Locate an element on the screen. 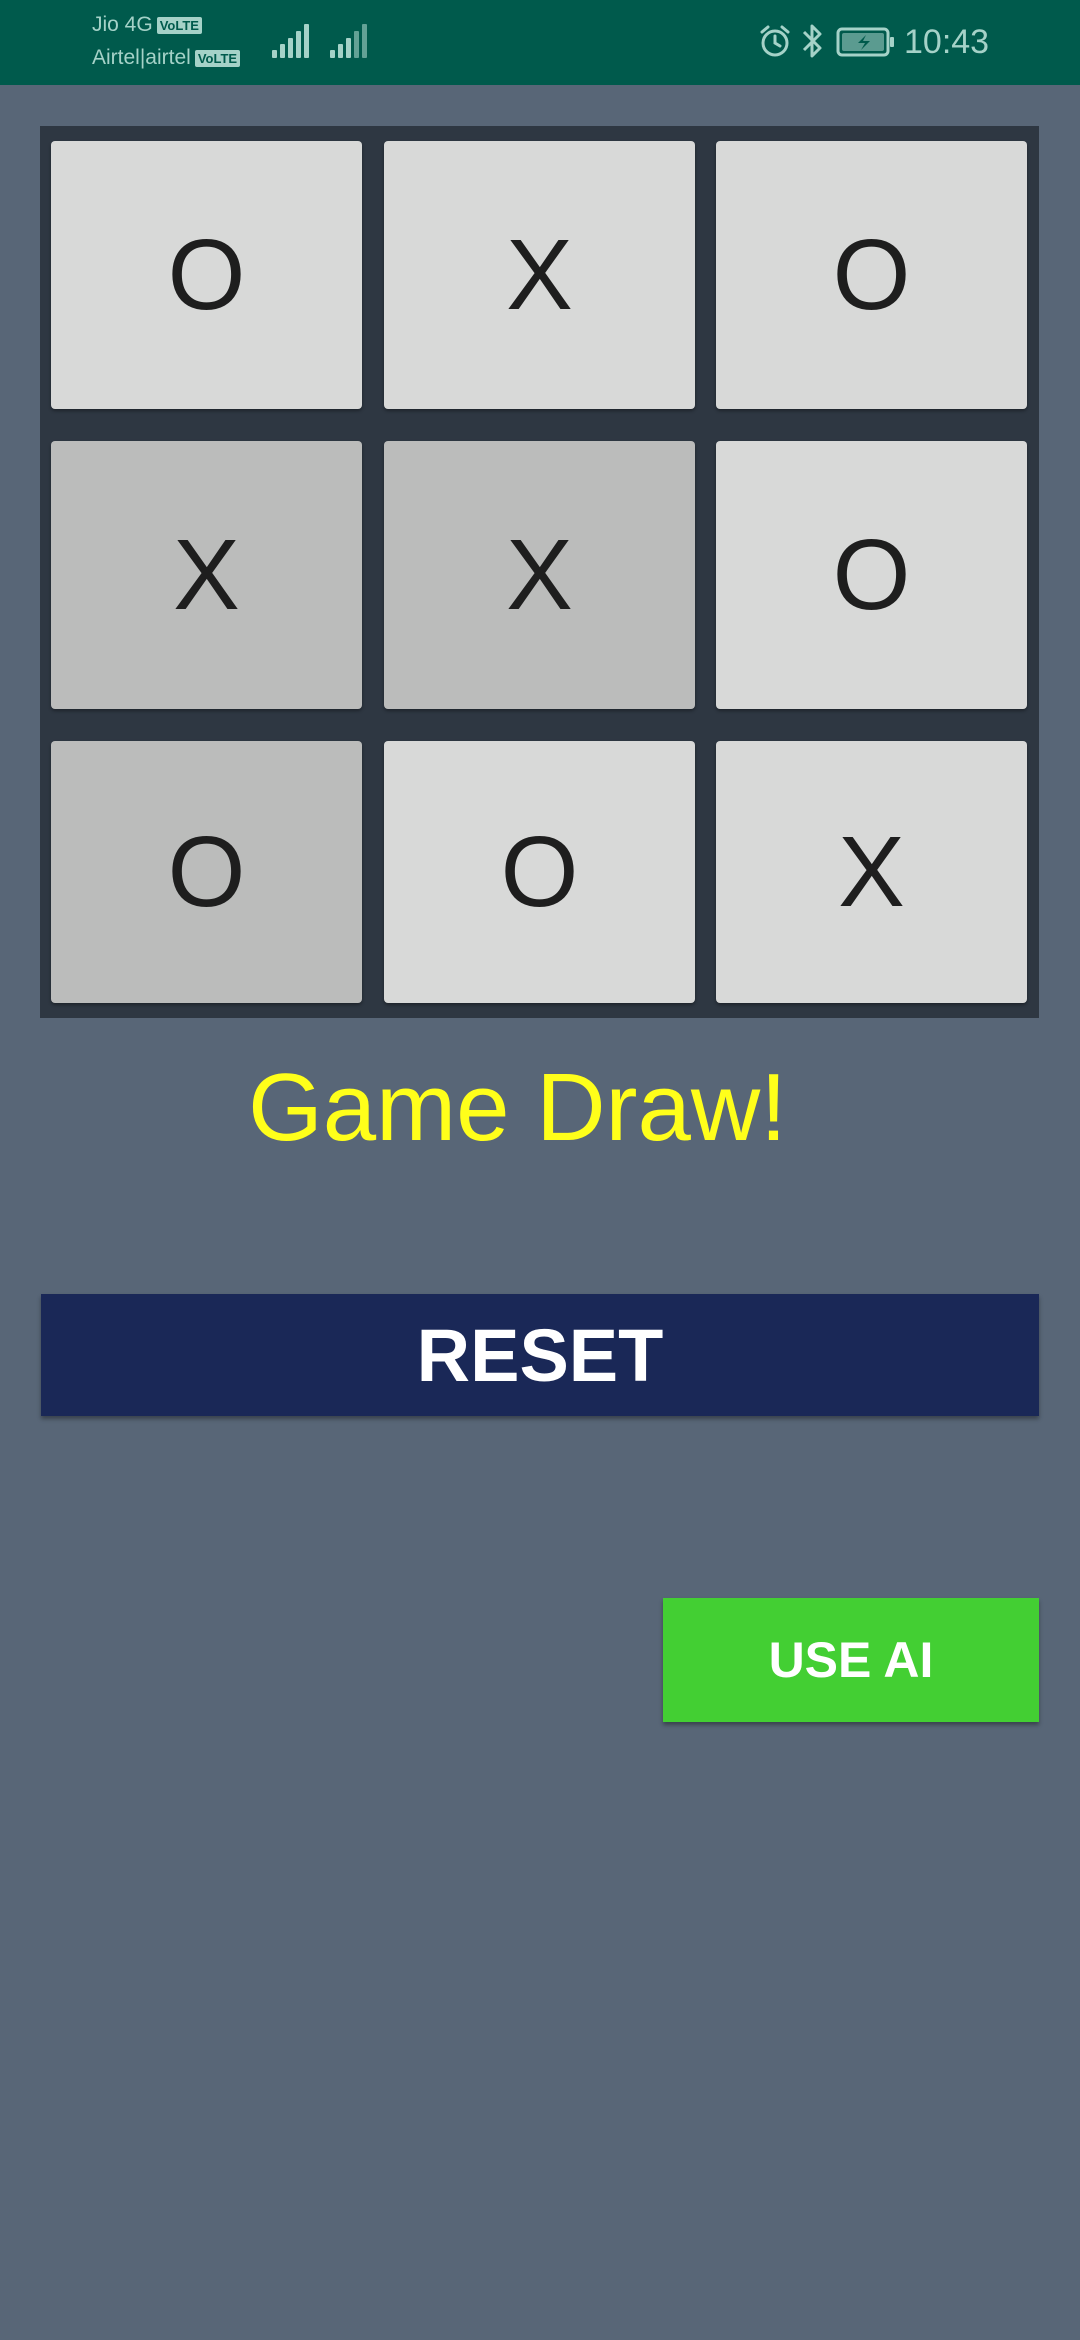 This screenshot has width=1080, height=2340. board-cell-5: X is located at coordinates (539, 575).